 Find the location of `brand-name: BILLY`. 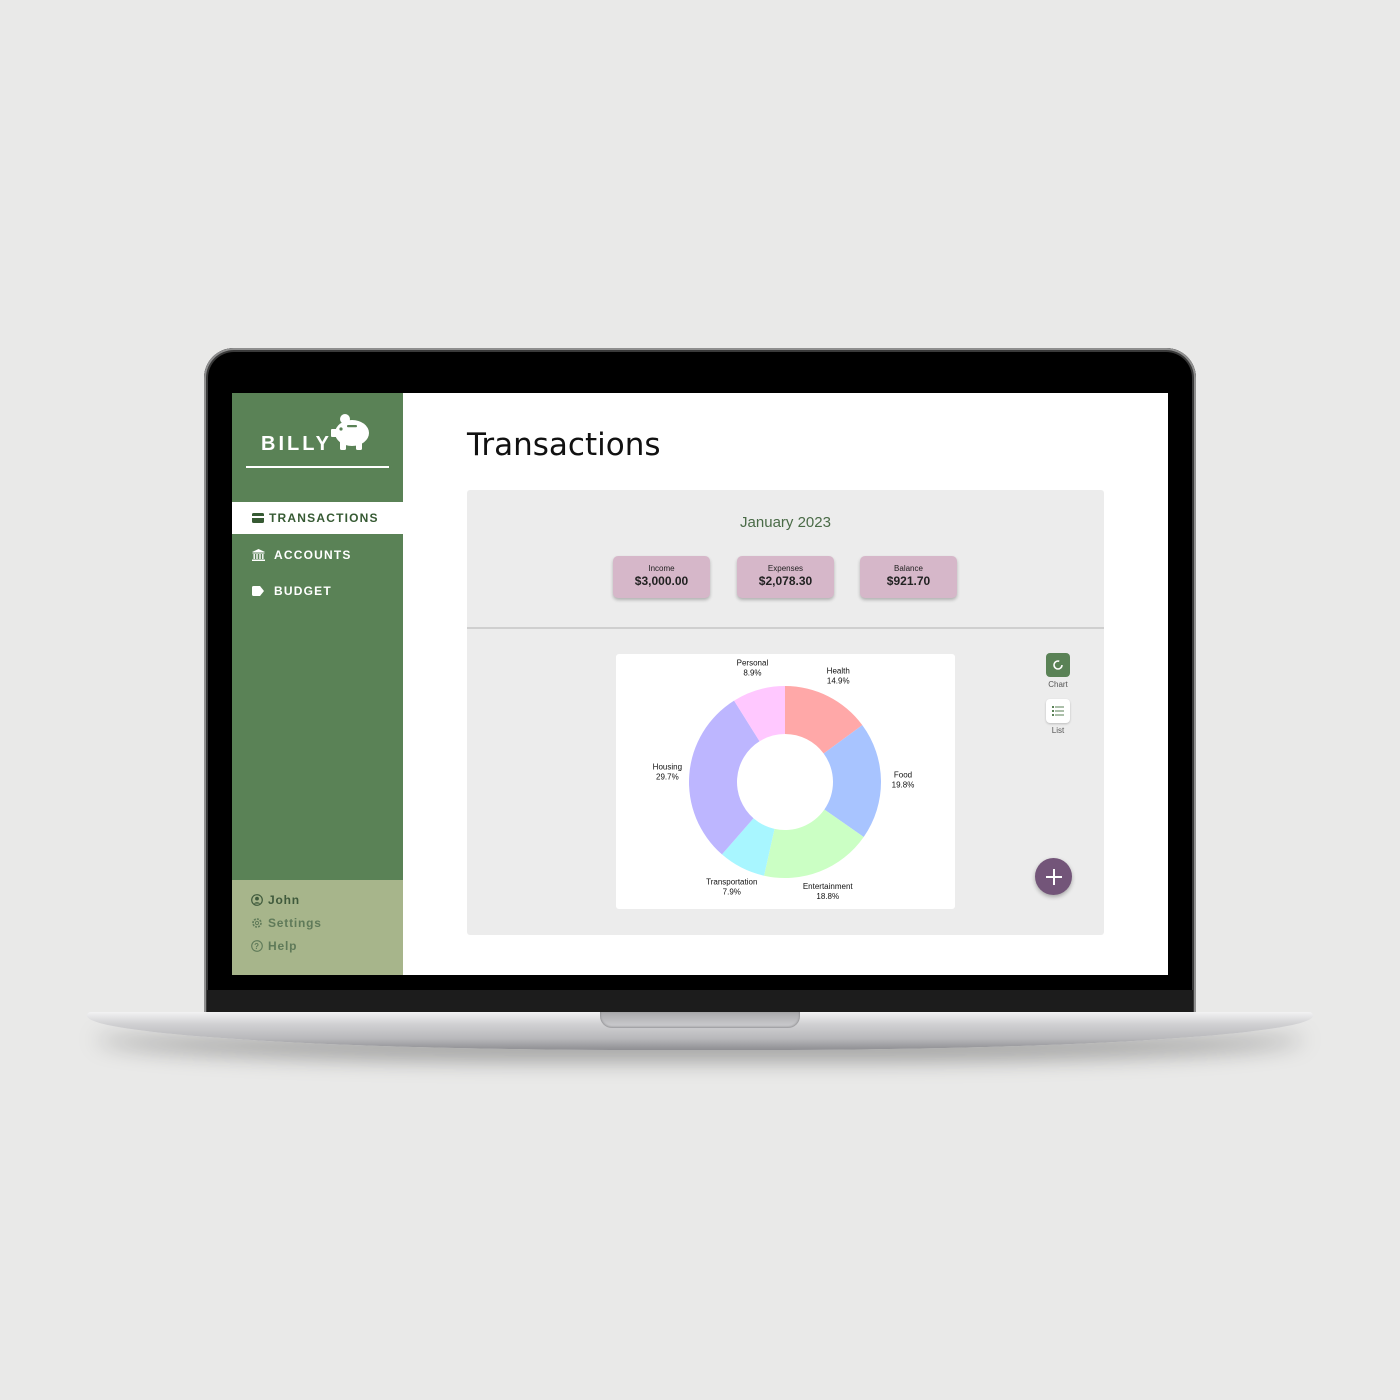

brand-name: BILLY is located at coordinates (296, 444).